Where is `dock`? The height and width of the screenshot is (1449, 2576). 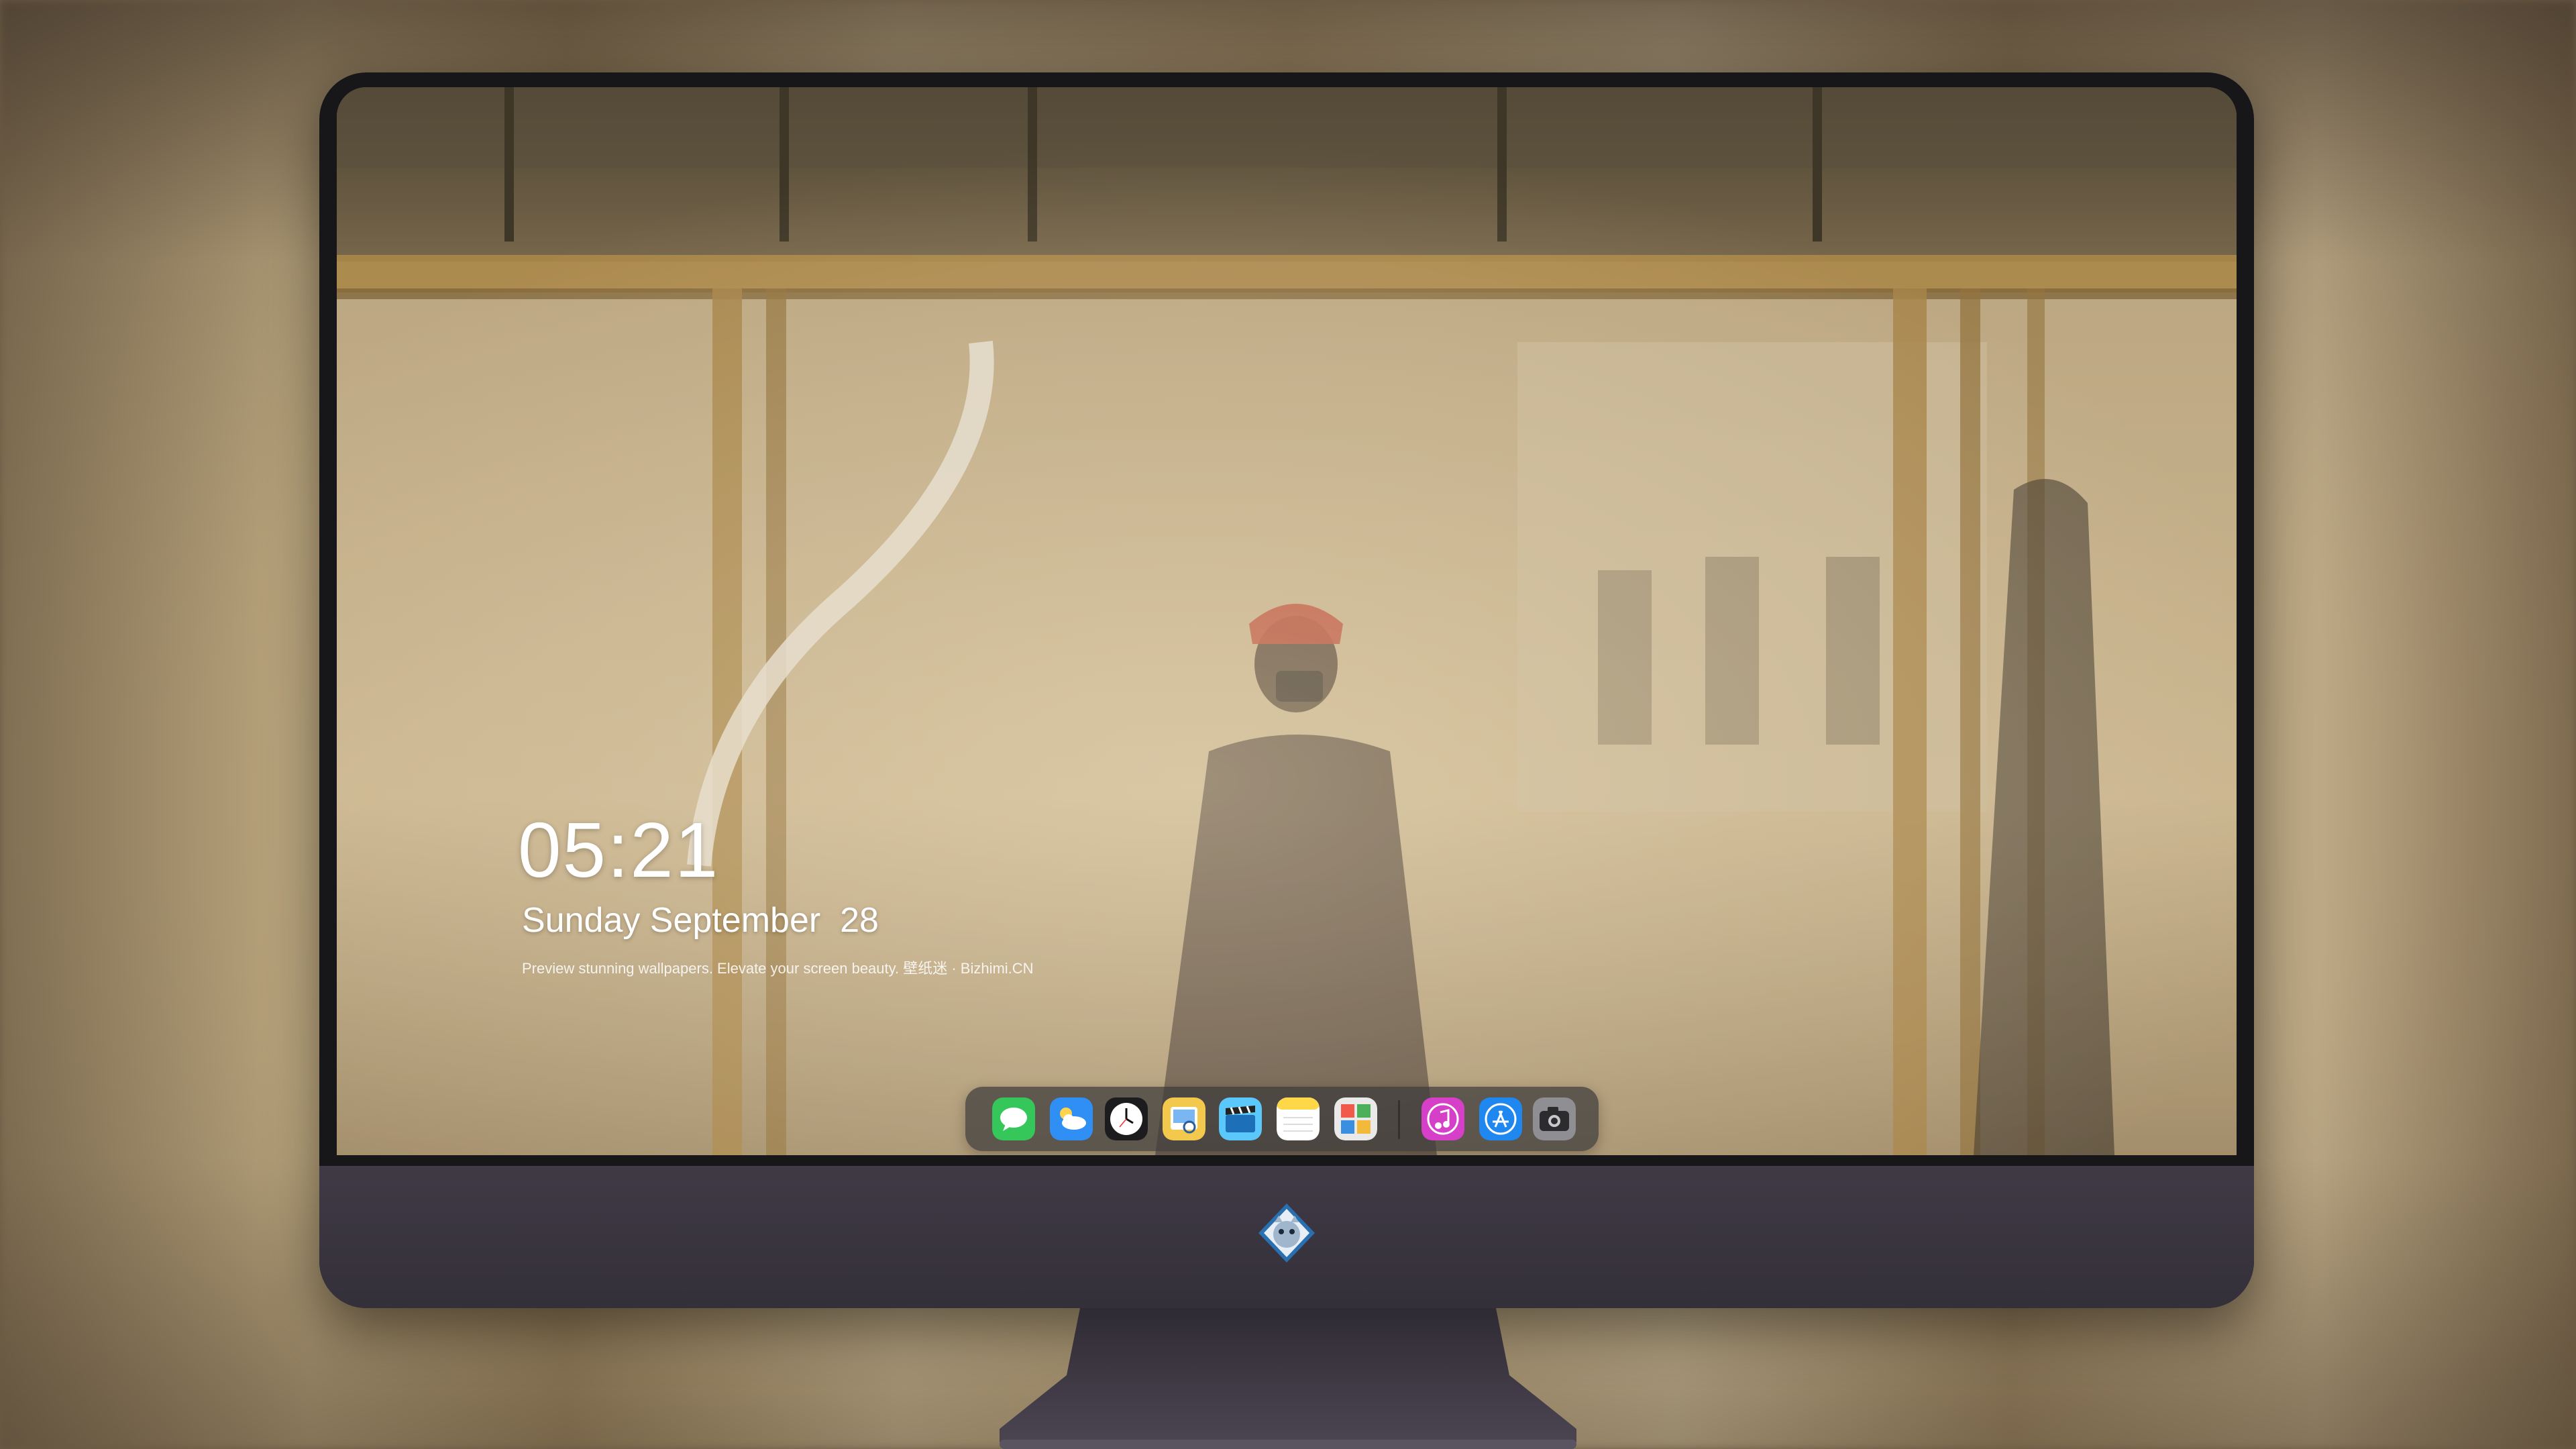 dock is located at coordinates (1282, 1119).